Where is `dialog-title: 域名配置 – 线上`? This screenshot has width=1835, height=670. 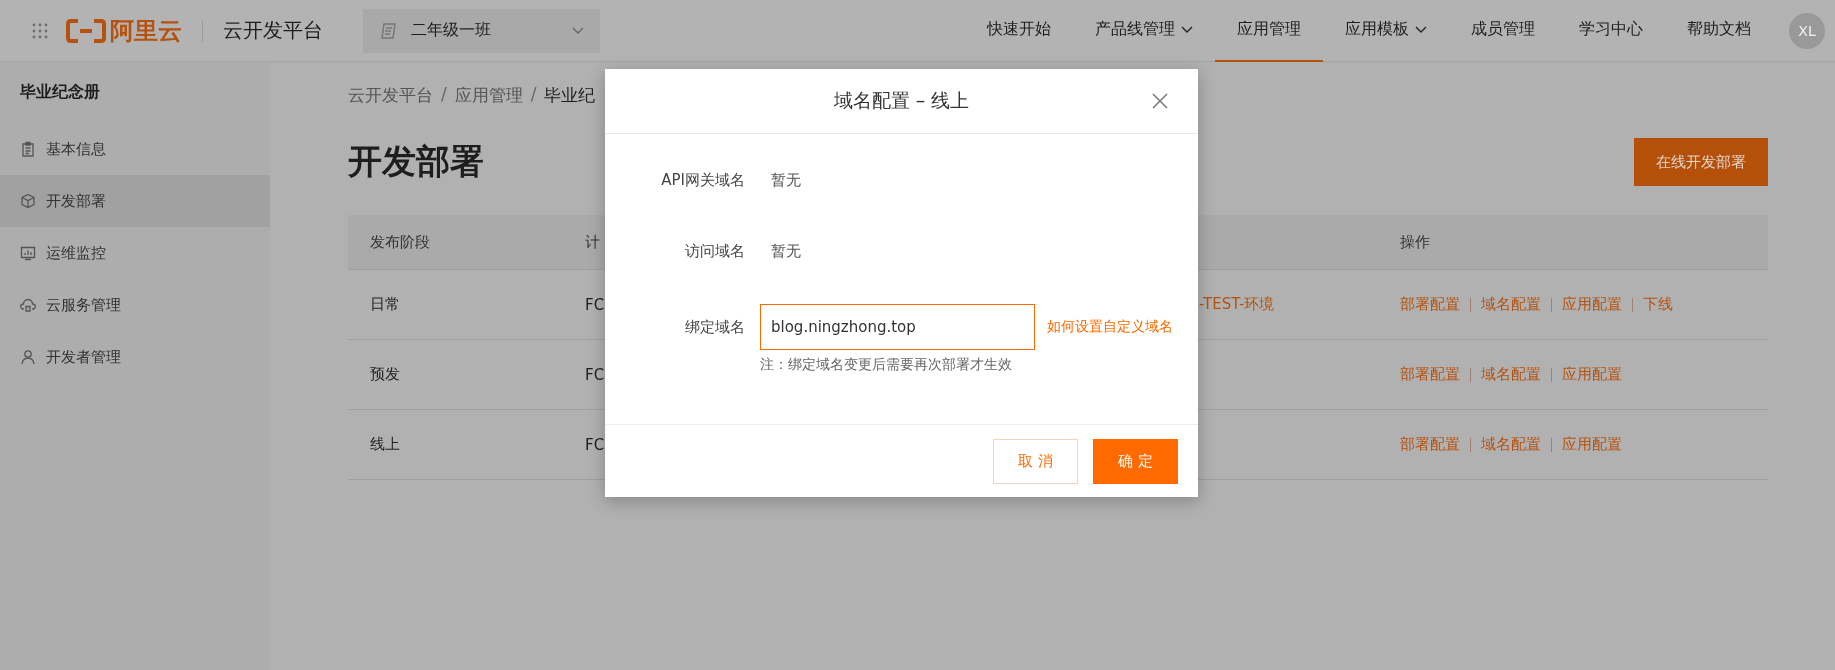
dialog-title: 域名配置 – 线上 is located at coordinates (901, 100).